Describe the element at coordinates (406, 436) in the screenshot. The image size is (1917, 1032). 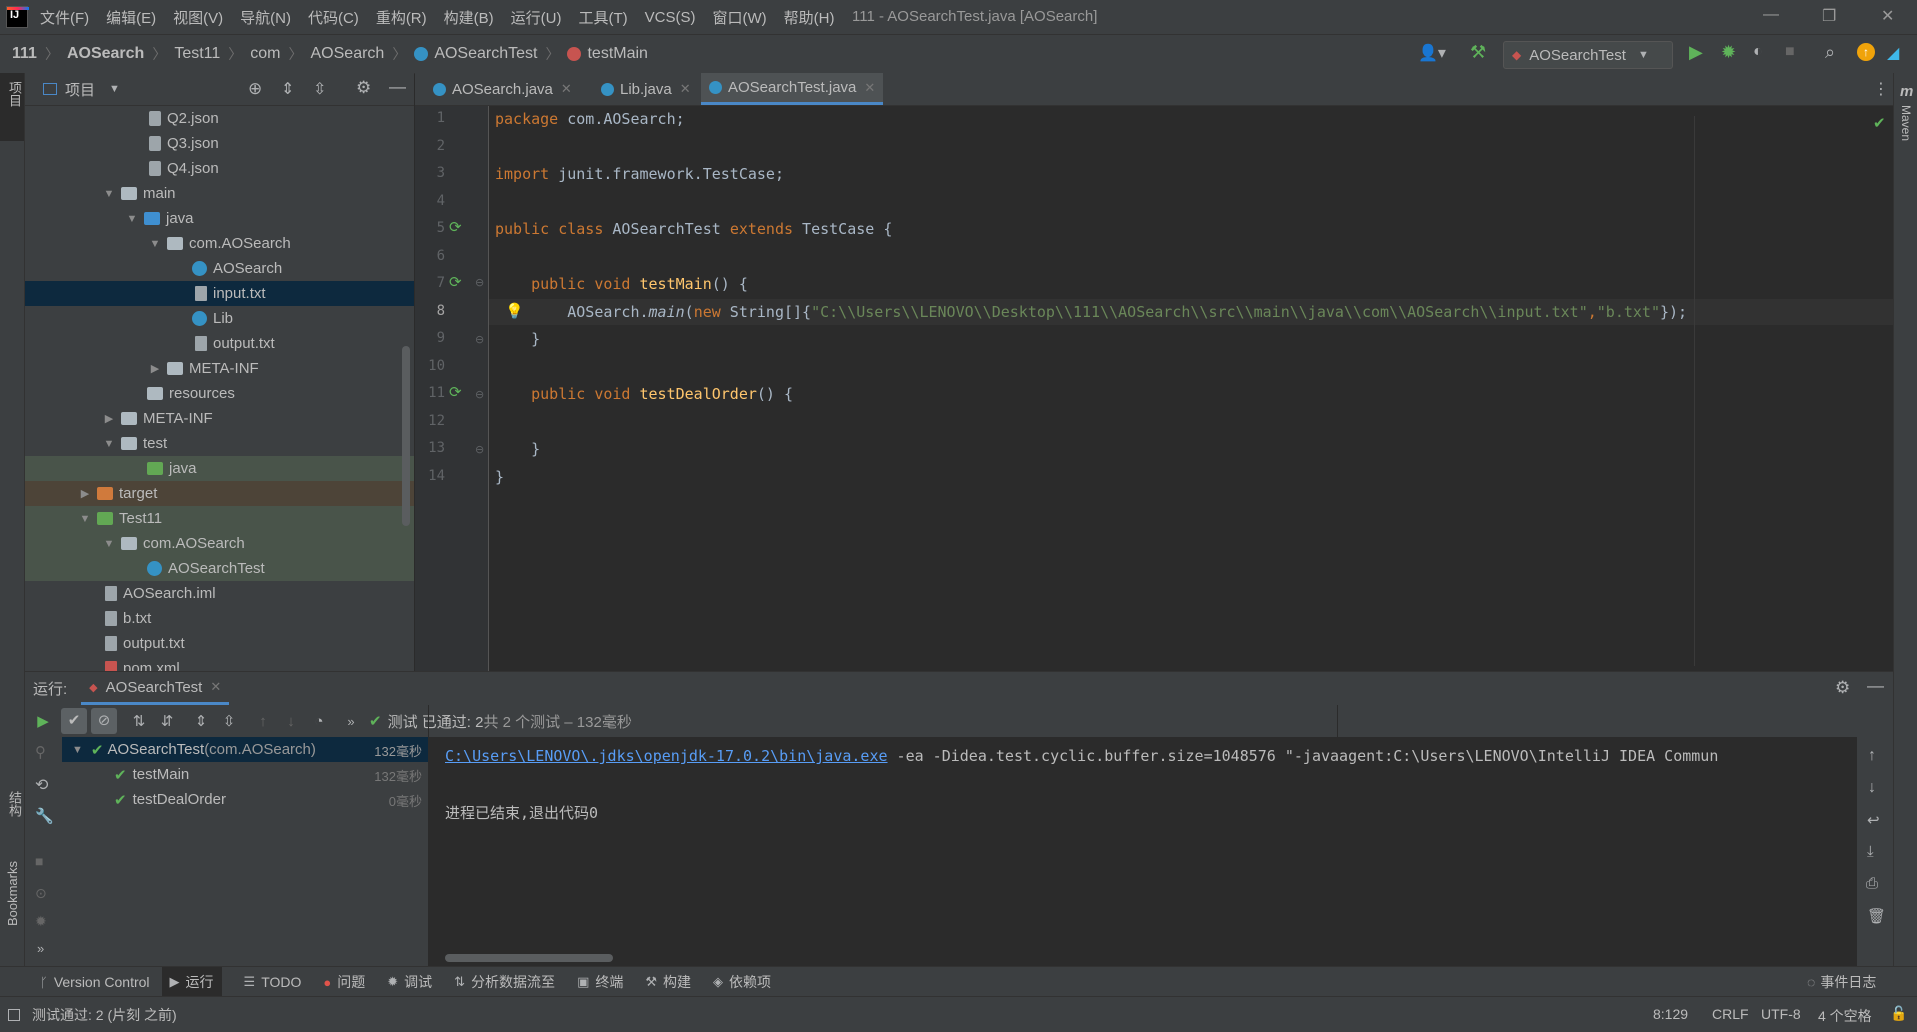
I see `tree-scrollbar` at that location.